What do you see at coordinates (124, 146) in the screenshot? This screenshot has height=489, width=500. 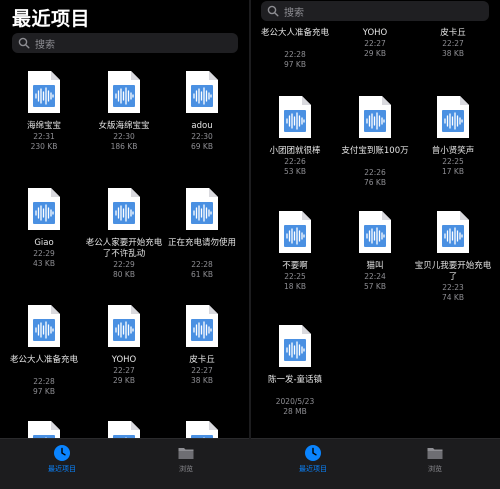 I see `file-size: 186 KB` at bounding box center [124, 146].